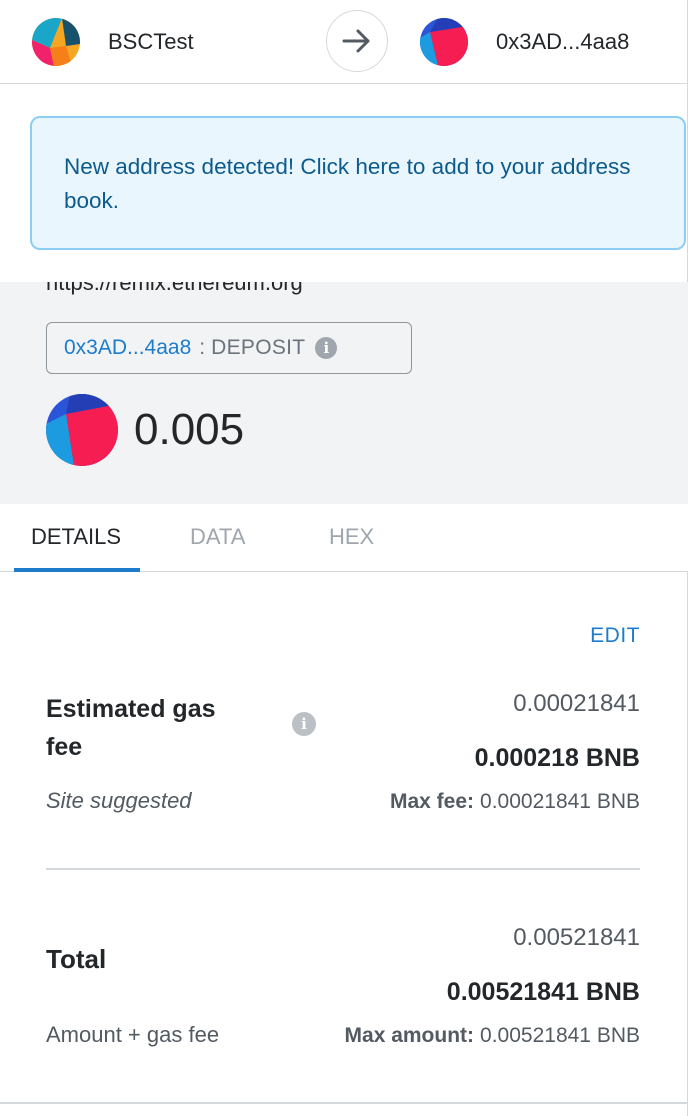 The height and width of the screenshot is (1116, 688). Describe the element at coordinates (615, 636) in the screenshot. I see `edit-gas-button: EDIT` at that location.